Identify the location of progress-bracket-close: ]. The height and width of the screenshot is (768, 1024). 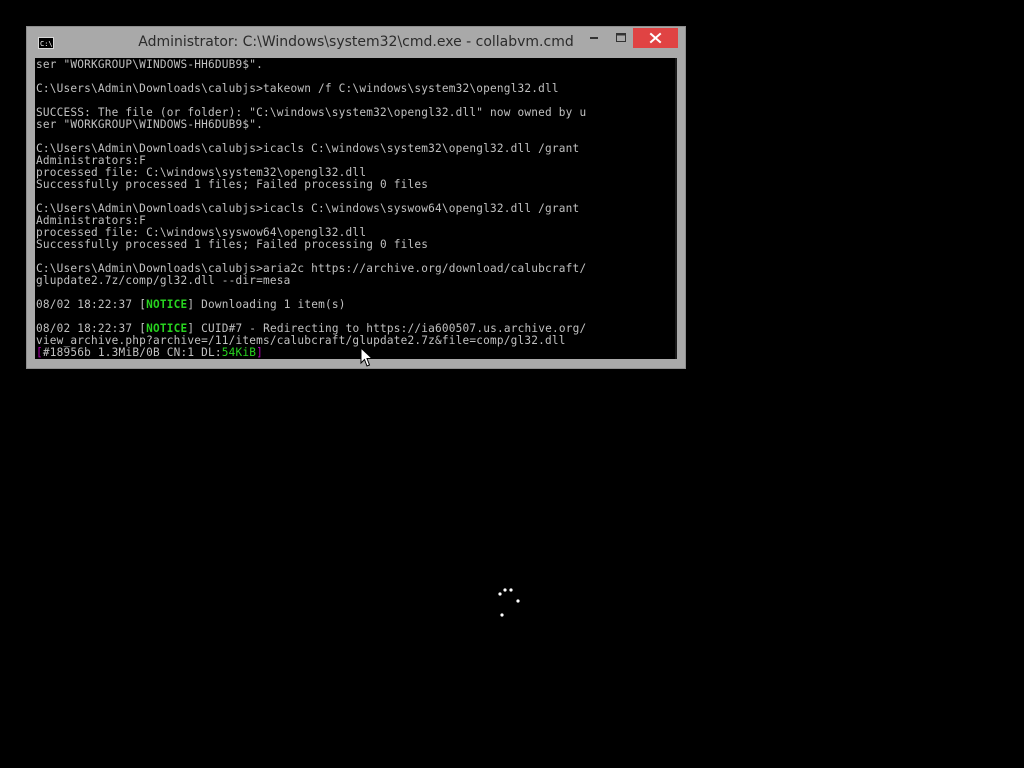
(260, 352).